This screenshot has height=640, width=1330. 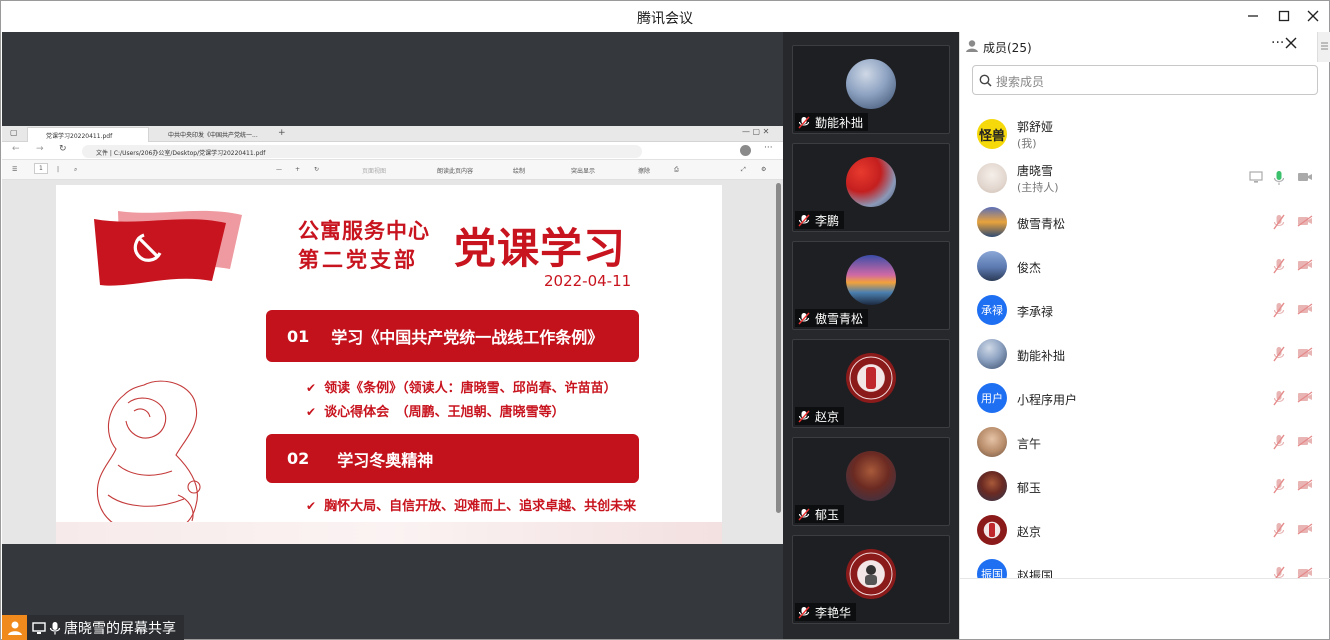 I want to click on zoom-in-icon: +, so click(x=298, y=169).